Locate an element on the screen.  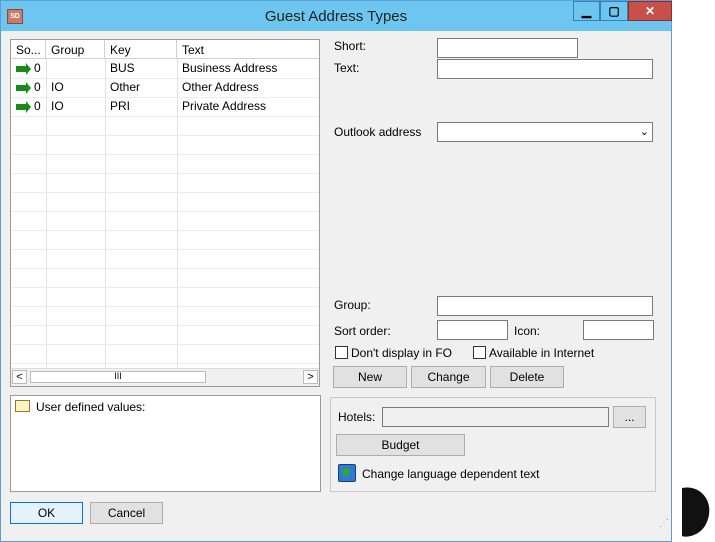
scroll-left-button: < is located at coordinates (19, 377).